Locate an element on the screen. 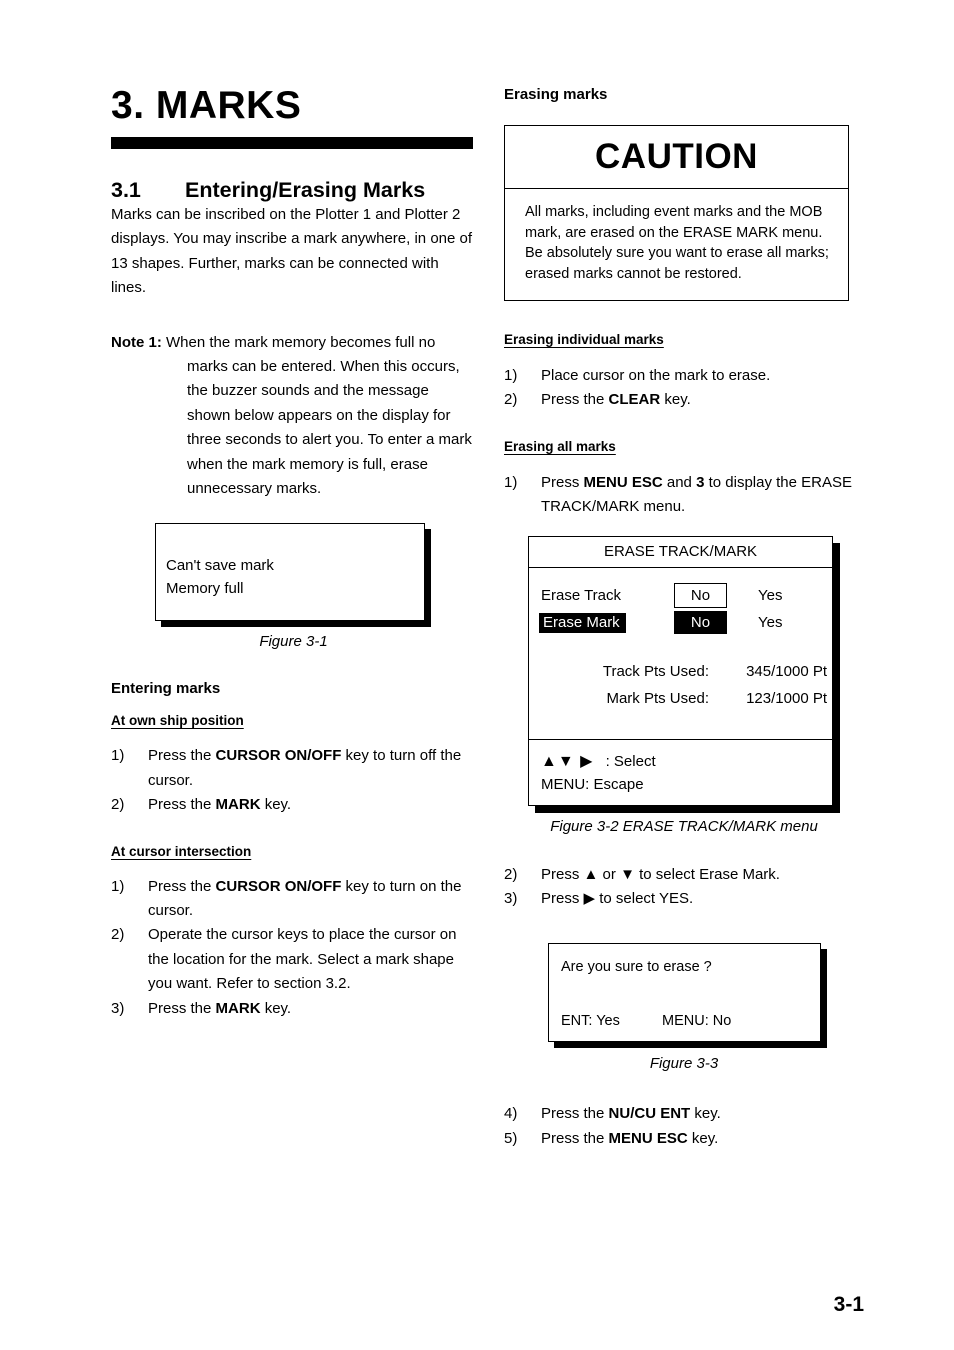 The width and height of the screenshot is (954, 1350). arrow-down-icon: ▼ is located at coordinates (627, 874).